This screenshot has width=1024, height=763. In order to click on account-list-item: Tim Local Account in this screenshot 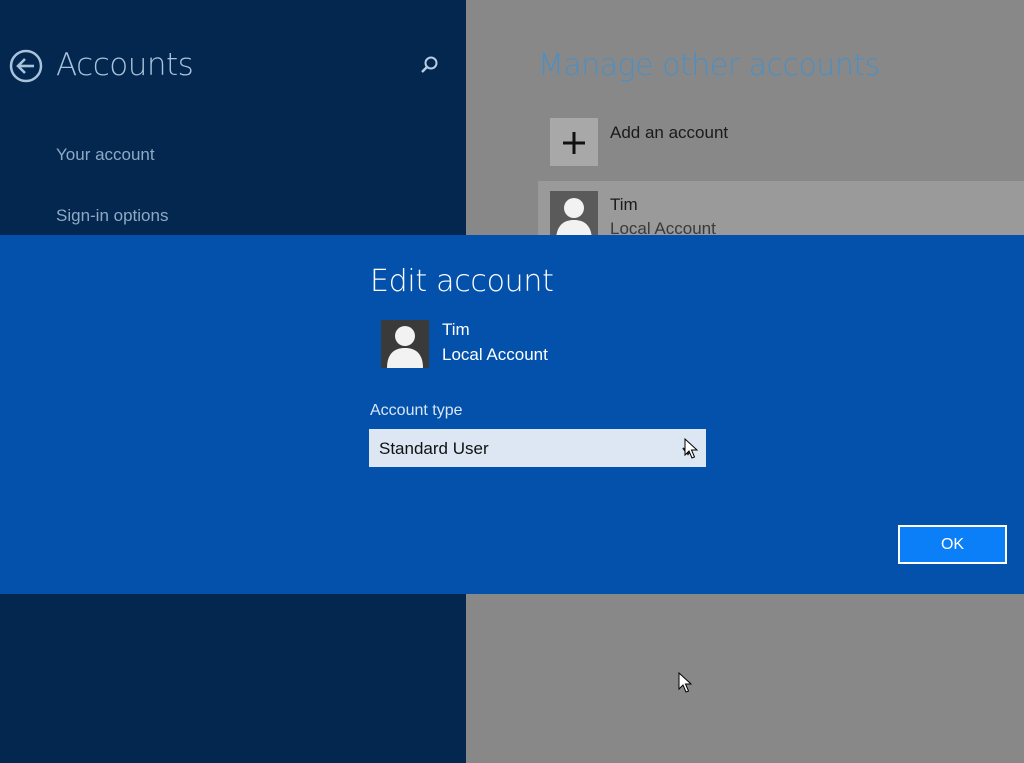, I will do `click(781, 211)`.